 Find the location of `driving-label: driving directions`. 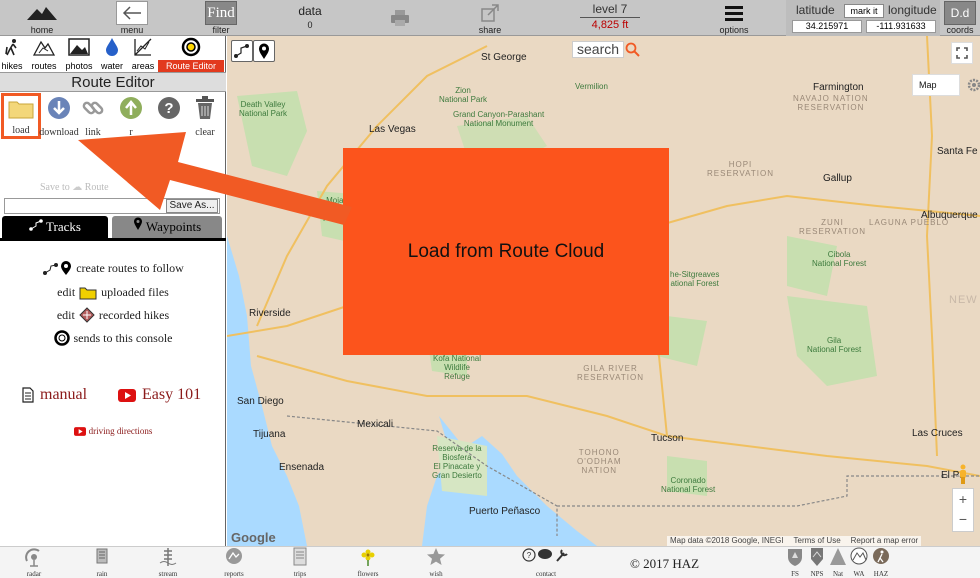

driving-label: driving directions is located at coordinates (120, 431).